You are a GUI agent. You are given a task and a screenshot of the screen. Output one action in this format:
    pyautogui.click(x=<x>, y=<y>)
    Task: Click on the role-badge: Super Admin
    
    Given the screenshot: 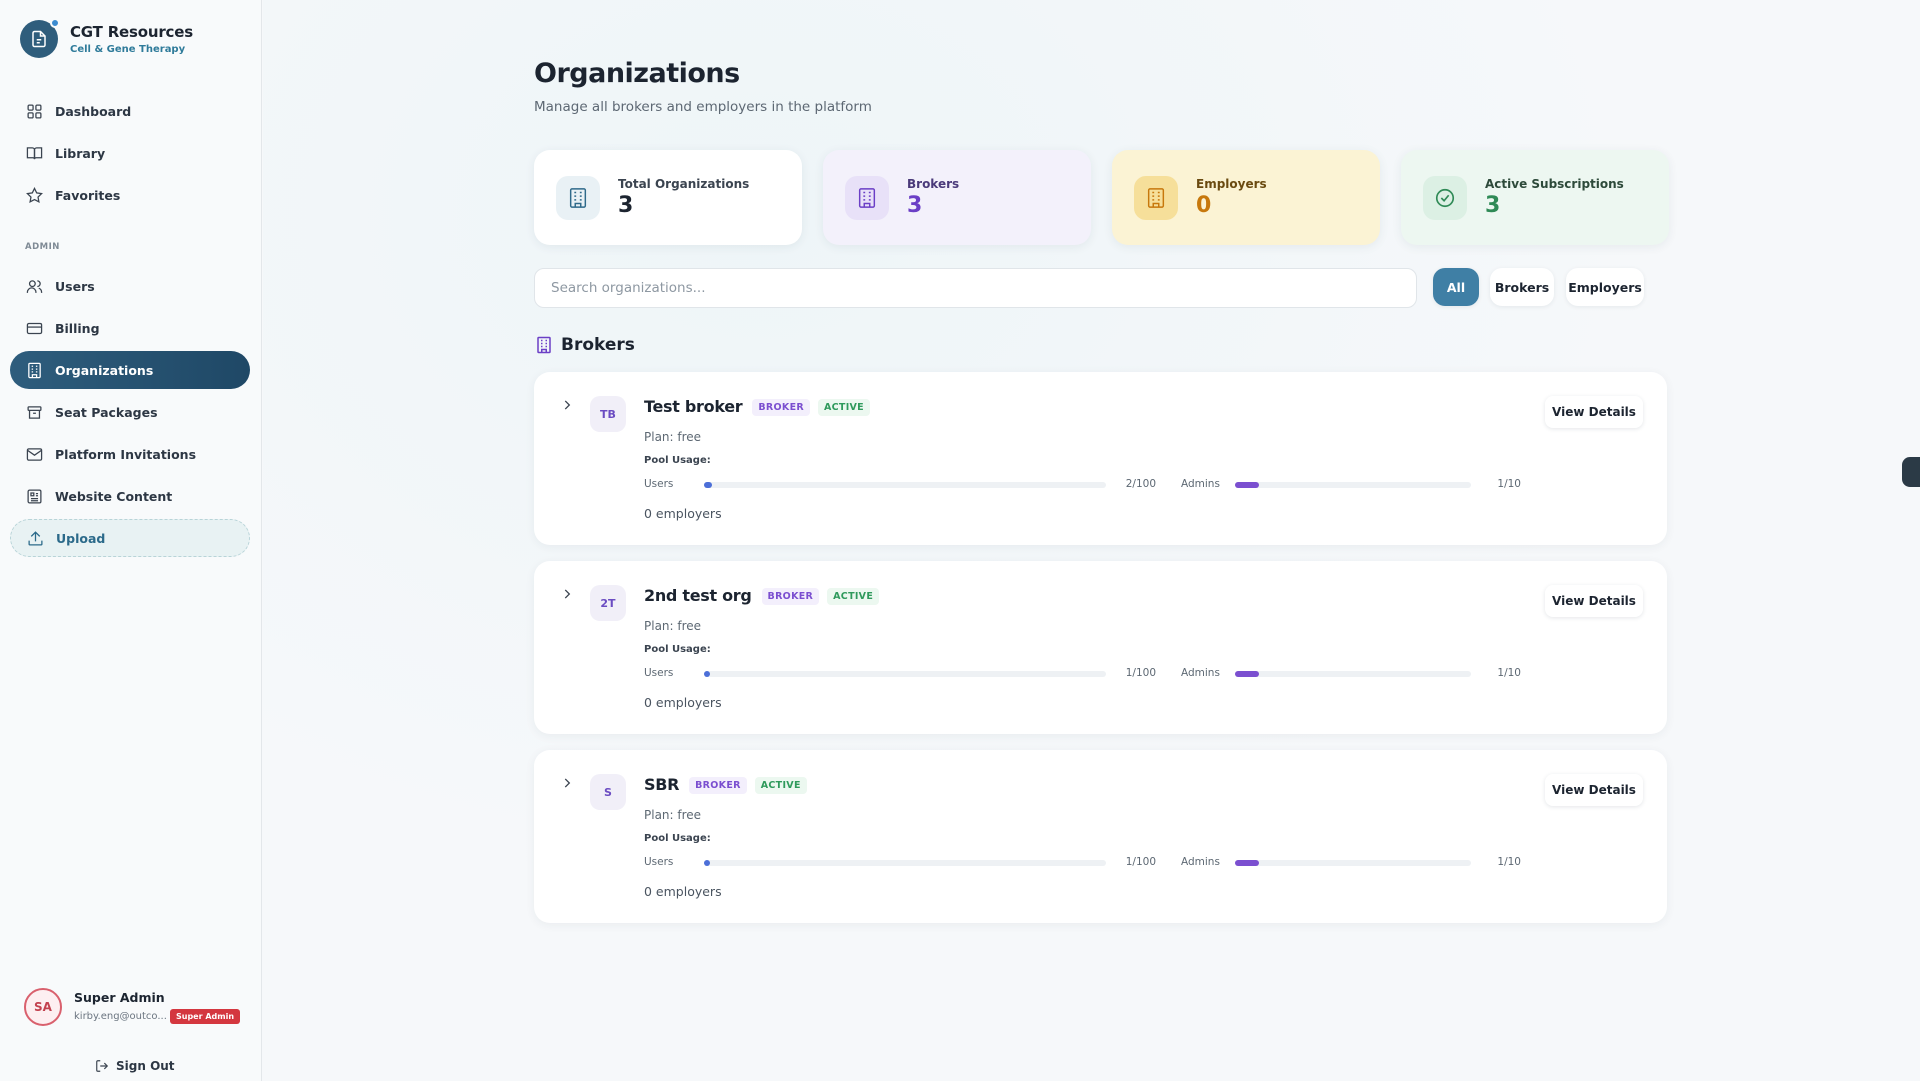 What is the action you would take?
    pyautogui.click(x=205, y=1016)
    